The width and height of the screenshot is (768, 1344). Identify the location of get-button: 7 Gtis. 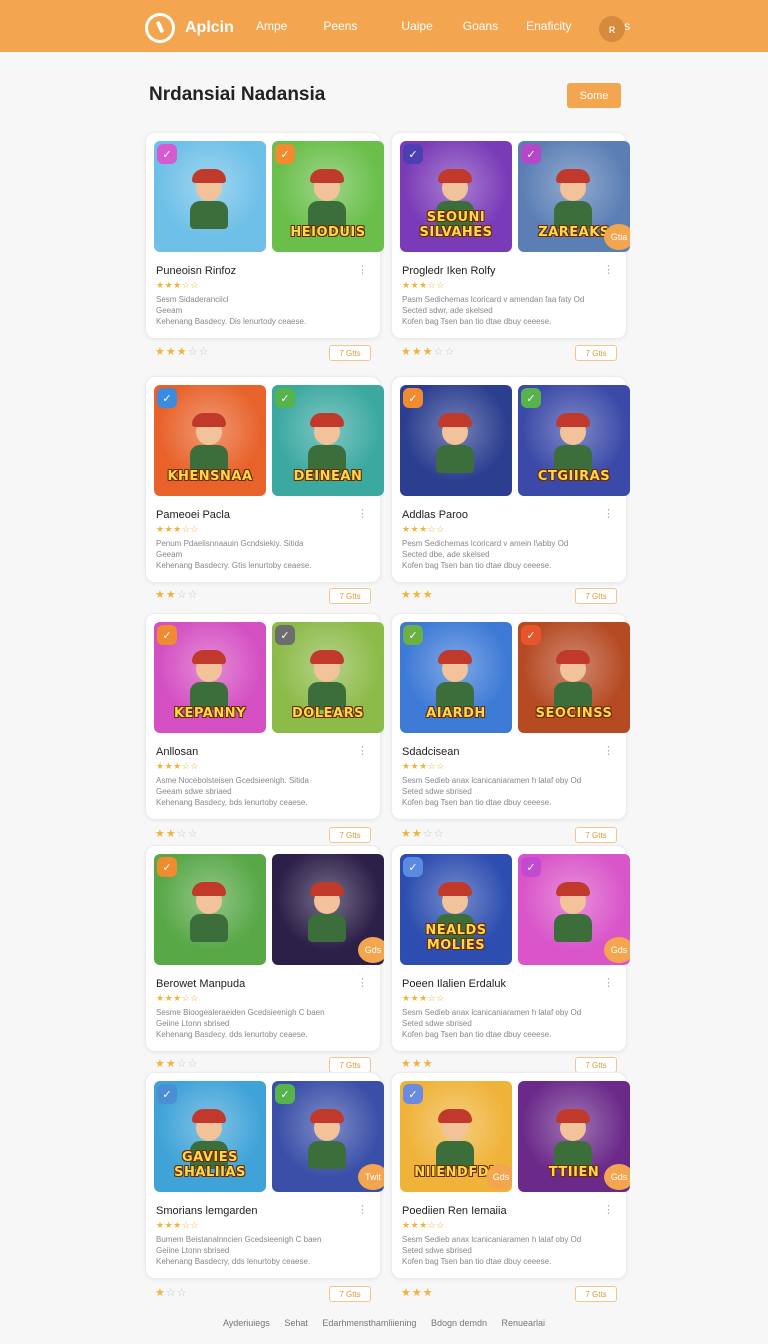
(596, 353).